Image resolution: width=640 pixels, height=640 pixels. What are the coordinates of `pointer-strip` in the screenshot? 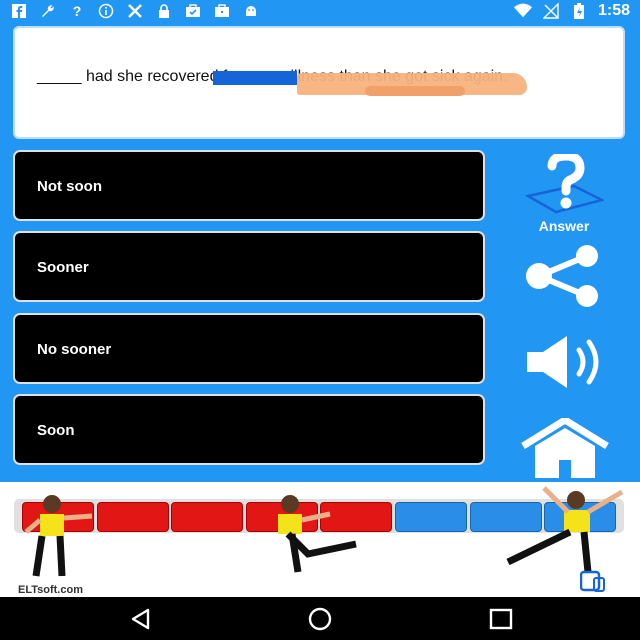 It's located at (255, 78).